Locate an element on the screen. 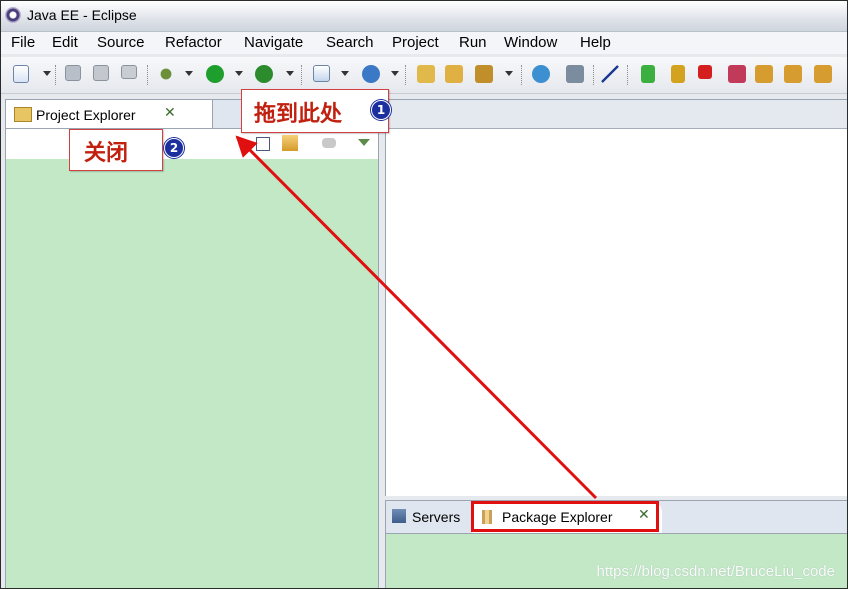 This screenshot has height=589, width=848. refactor-icon is located at coordinates (575, 74).